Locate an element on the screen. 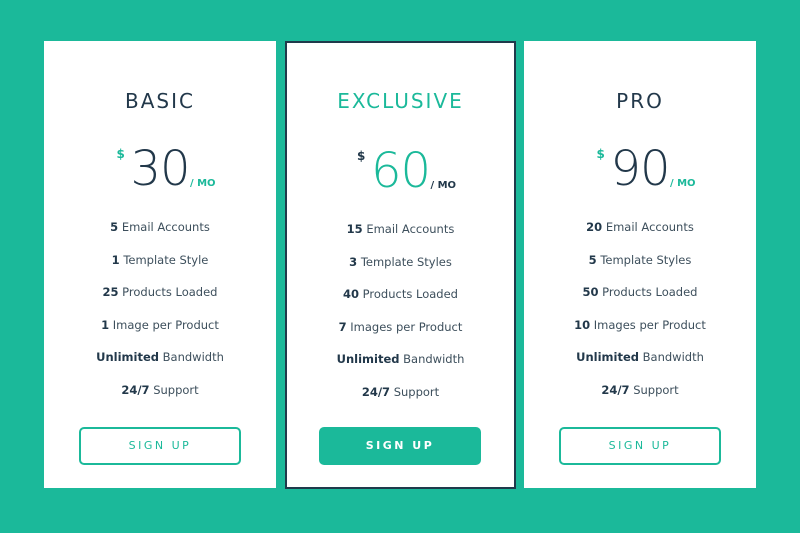 This screenshot has width=800, height=533. plan-price: $ 90 / MO is located at coordinates (640, 171).